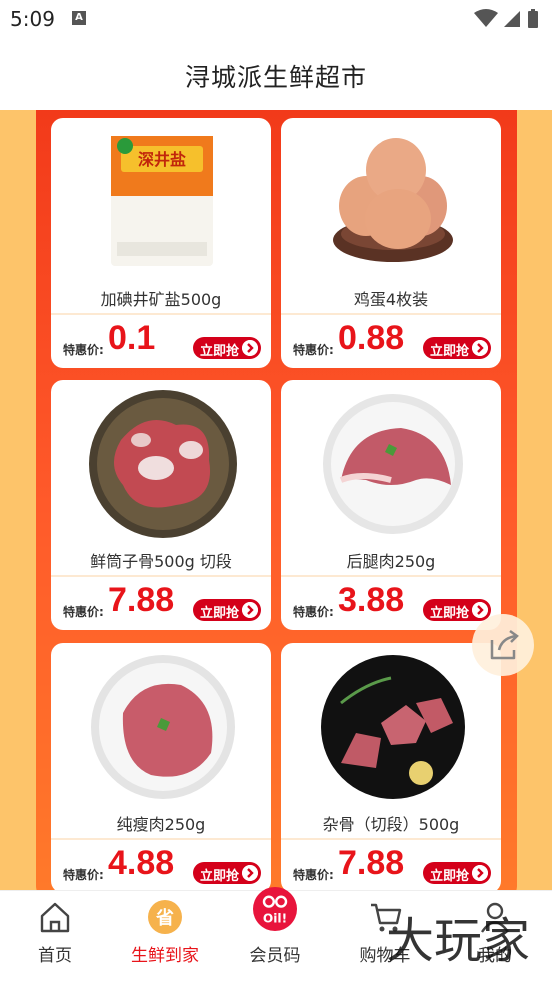  I want to click on product-card: 纯瘦肉250g 特惠价: 4.88 立即抢, so click(161, 766).